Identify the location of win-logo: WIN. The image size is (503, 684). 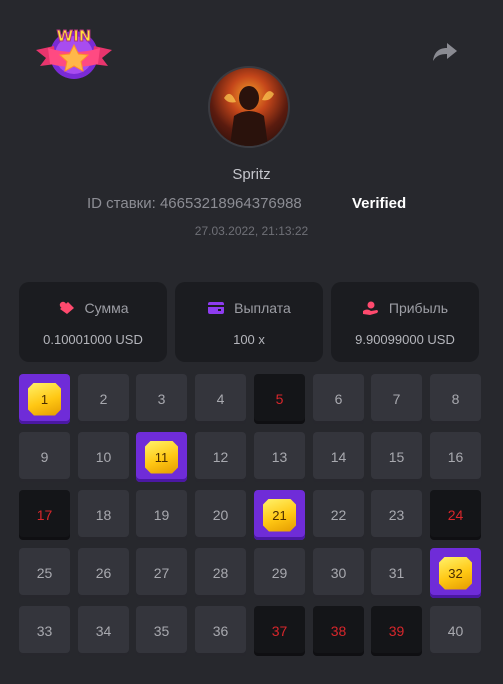
(74, 51).